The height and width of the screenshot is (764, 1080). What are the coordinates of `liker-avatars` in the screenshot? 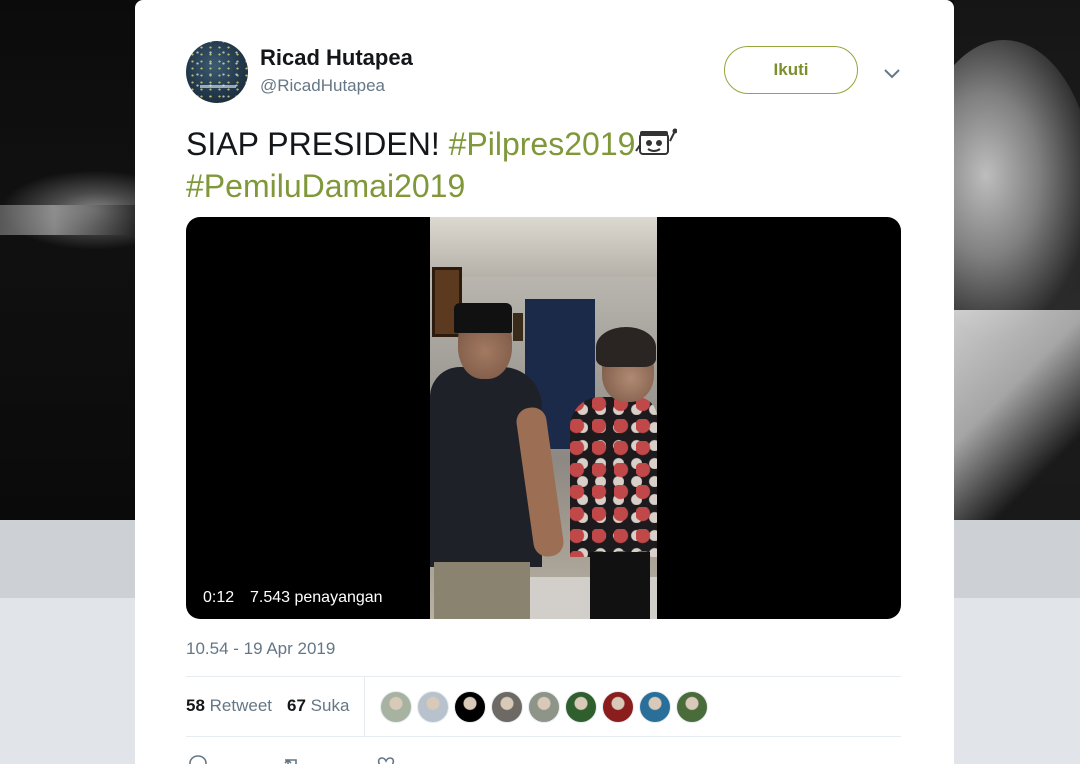 It's located at (544, 707).